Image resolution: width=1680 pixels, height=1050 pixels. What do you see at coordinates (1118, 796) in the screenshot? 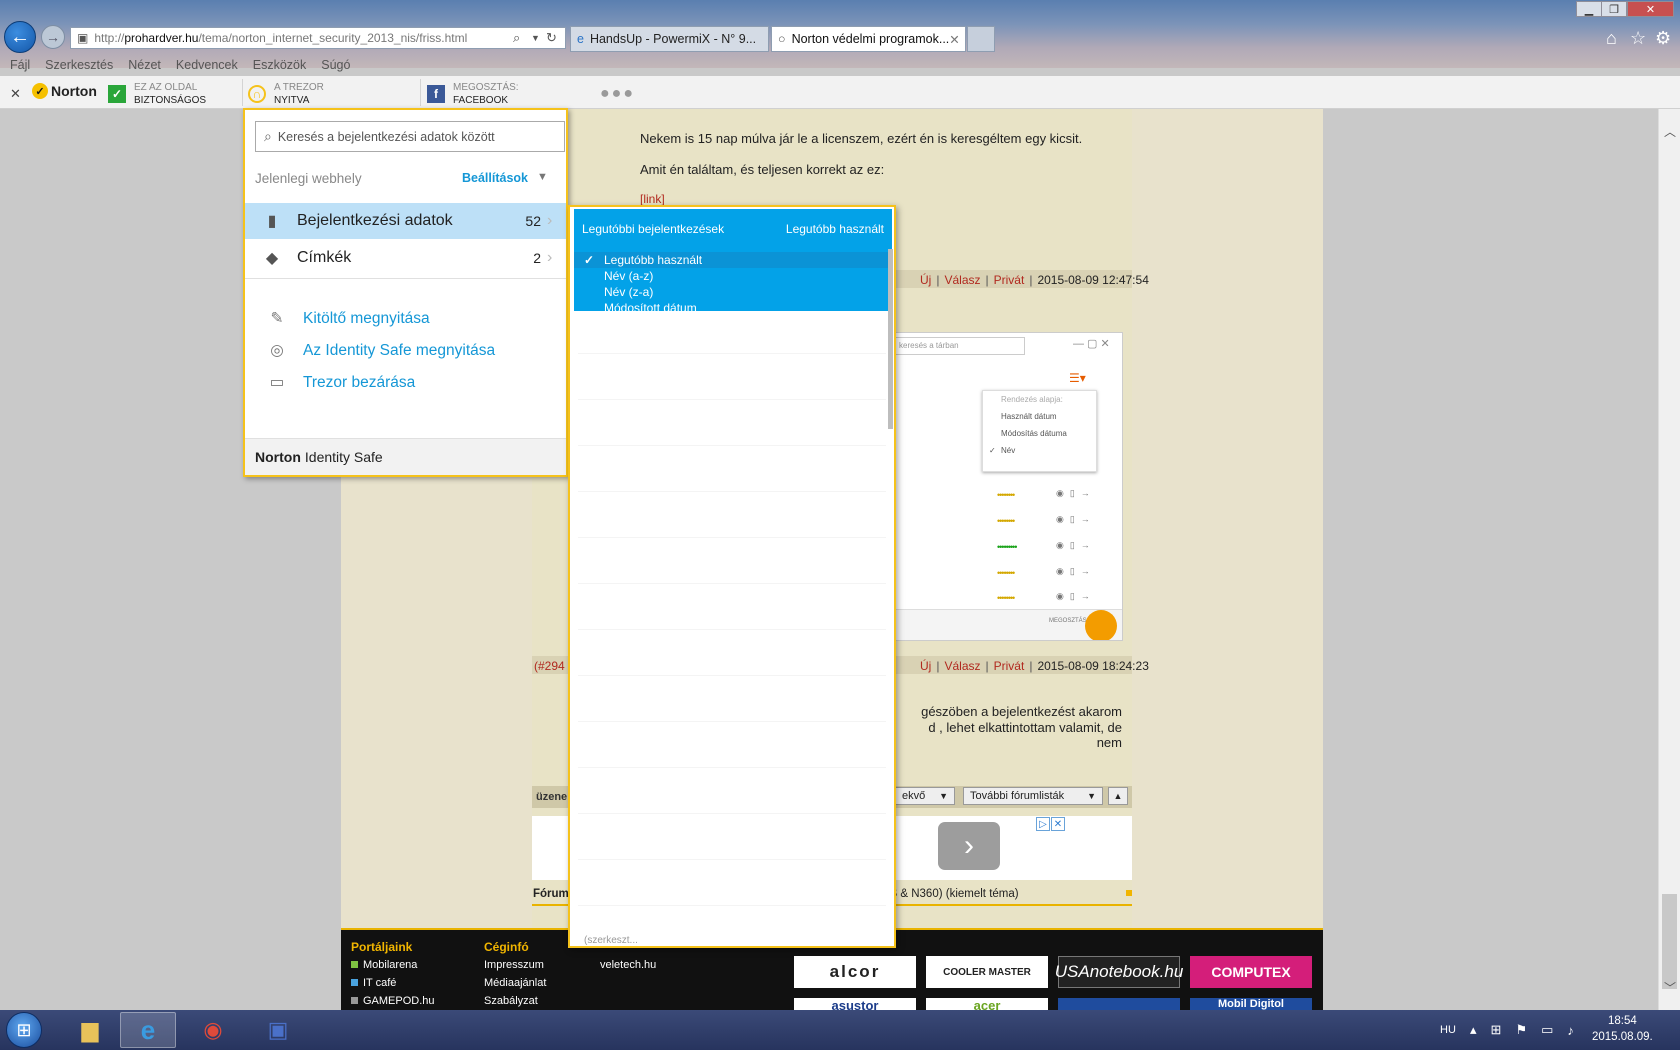
I see `scroll-top-button: ▲` at bounding box center [1118, 796].